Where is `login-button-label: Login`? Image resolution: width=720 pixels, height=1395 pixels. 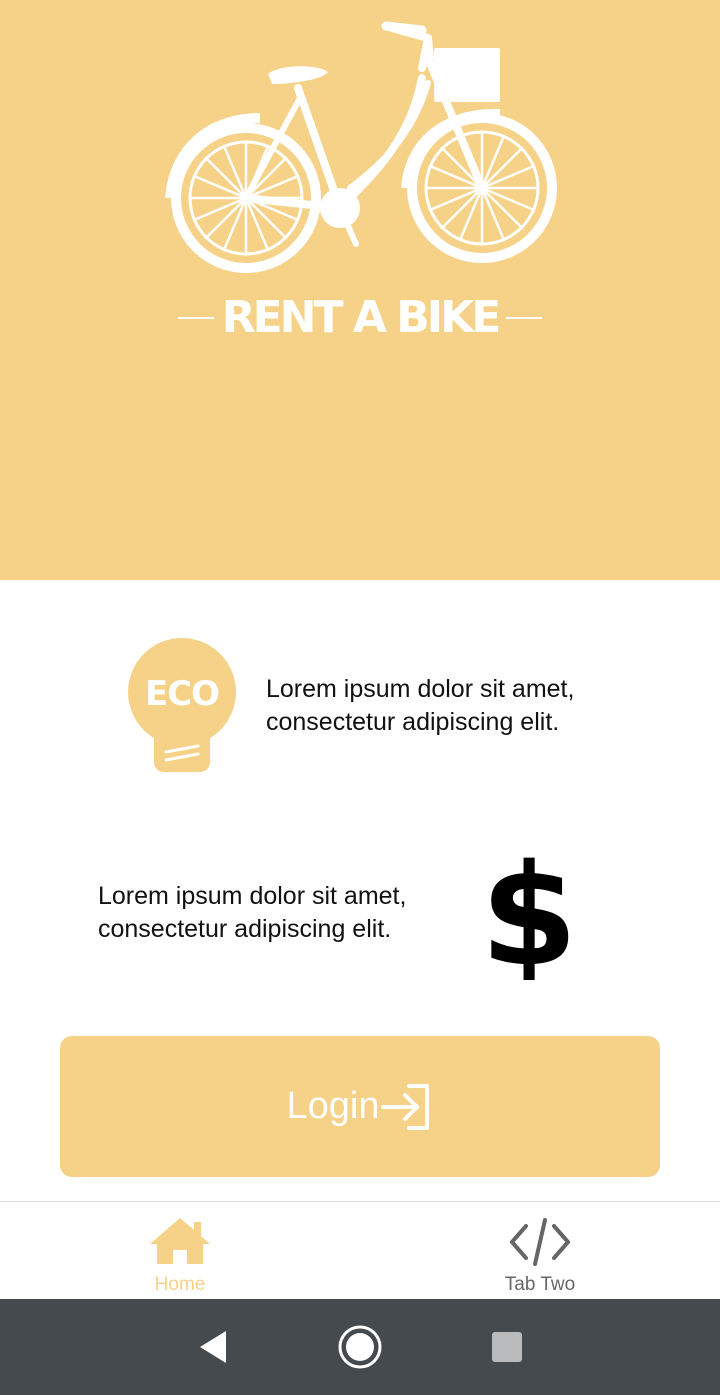 login-button-label: Login is located at coordinates (333, 1106).